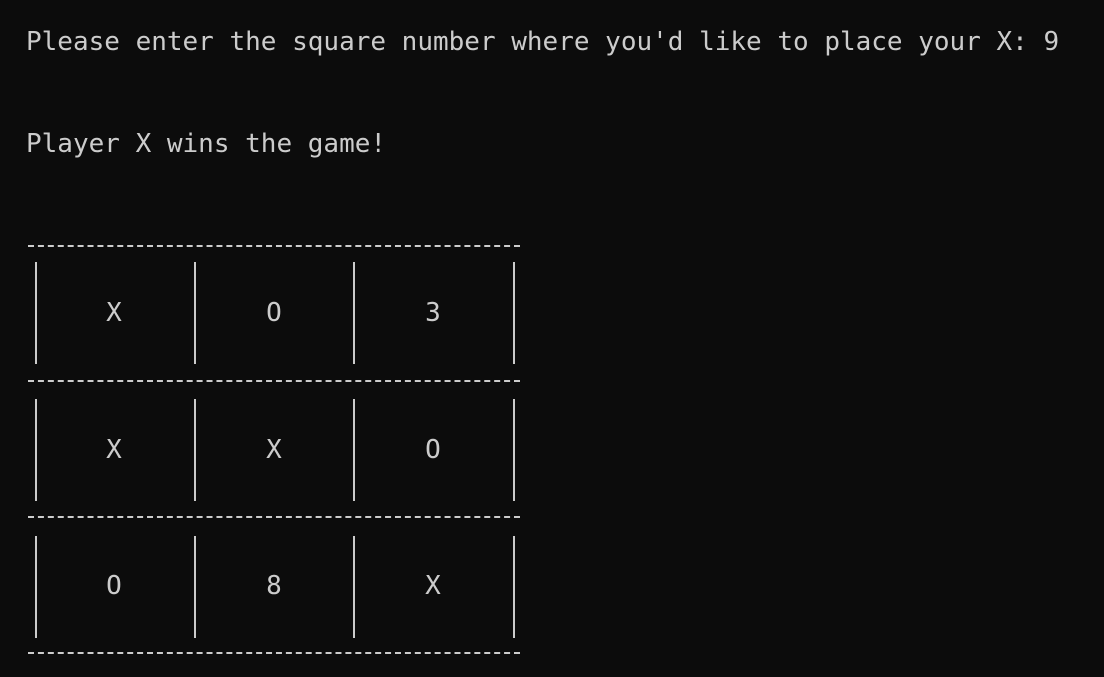 Image resolution: width=1104 pixels, height=677 pixels. What do you see at coordinates (433, 586) in the screenshot?
I see `board-cell-9: X` at bounding box center [433, 586].